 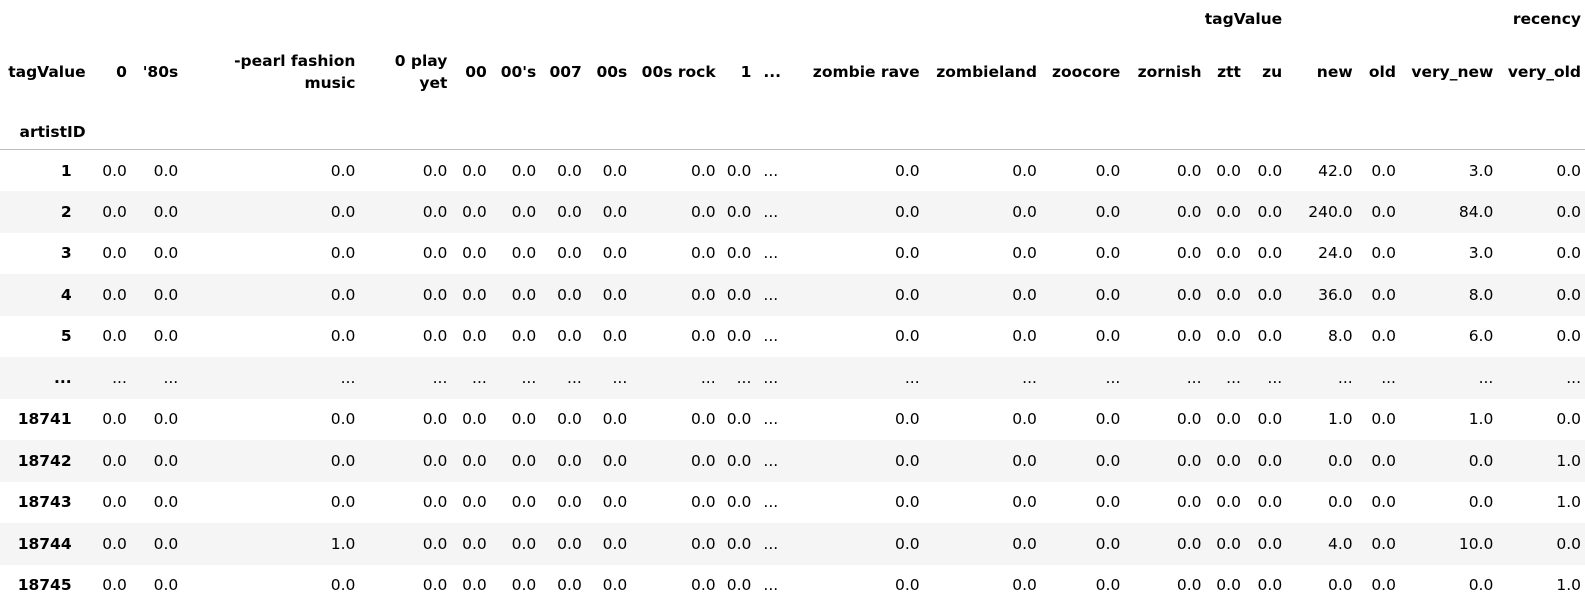 I want to click on table-cell: 6.0, so click(x=1481, y=336).